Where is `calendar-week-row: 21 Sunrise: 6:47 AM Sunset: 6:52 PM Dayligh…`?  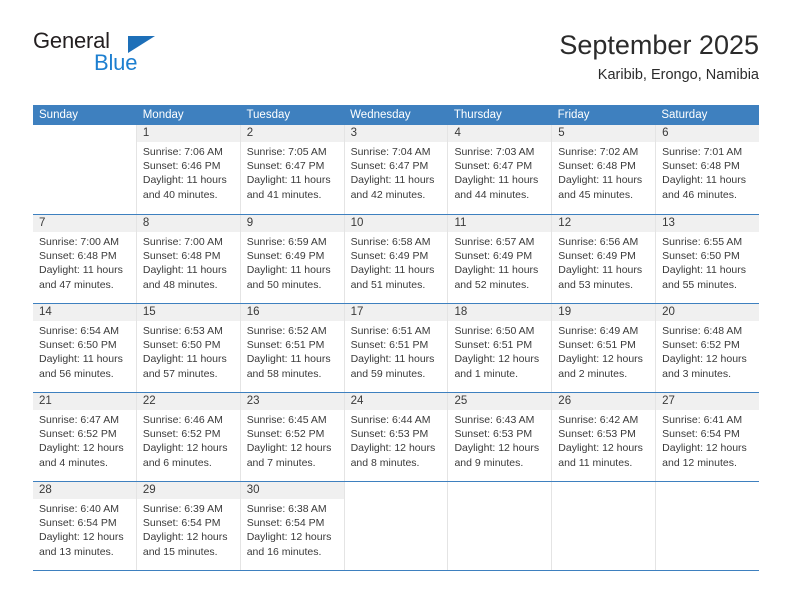 calendar-week-row: 21 Sunrise: 6:47 AM Sunset: 6:52 PM Dayligh… is located at coordinates (396, 436).